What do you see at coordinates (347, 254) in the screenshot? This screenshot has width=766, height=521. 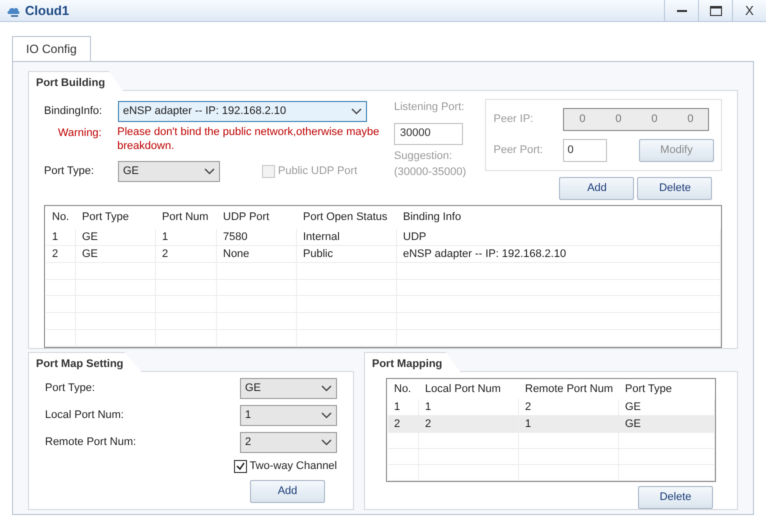 I see `table-cell: Public` at bounding box center [347, 254].